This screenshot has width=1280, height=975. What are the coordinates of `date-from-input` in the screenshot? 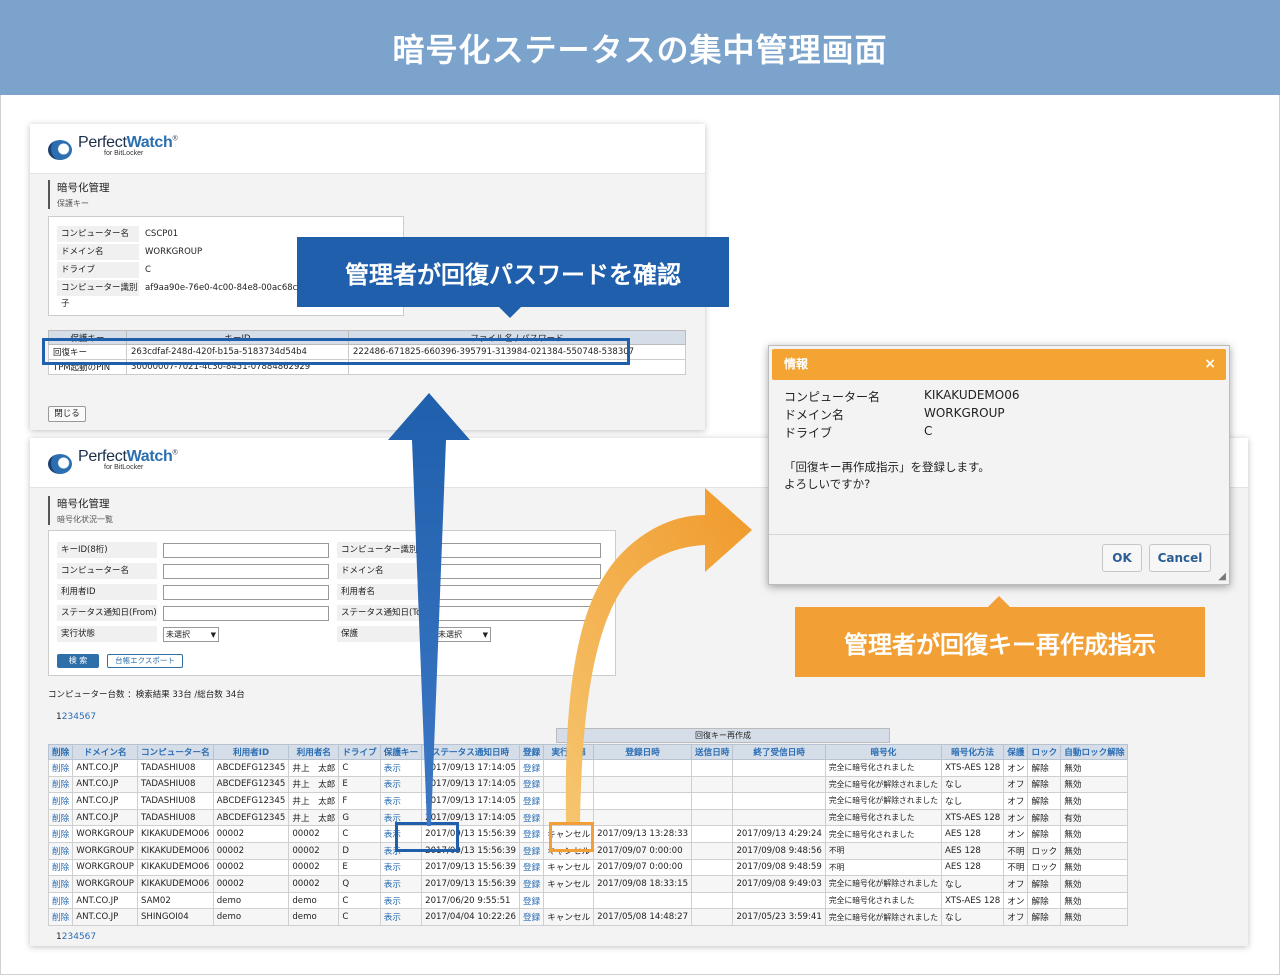 It's located at (246, 613).